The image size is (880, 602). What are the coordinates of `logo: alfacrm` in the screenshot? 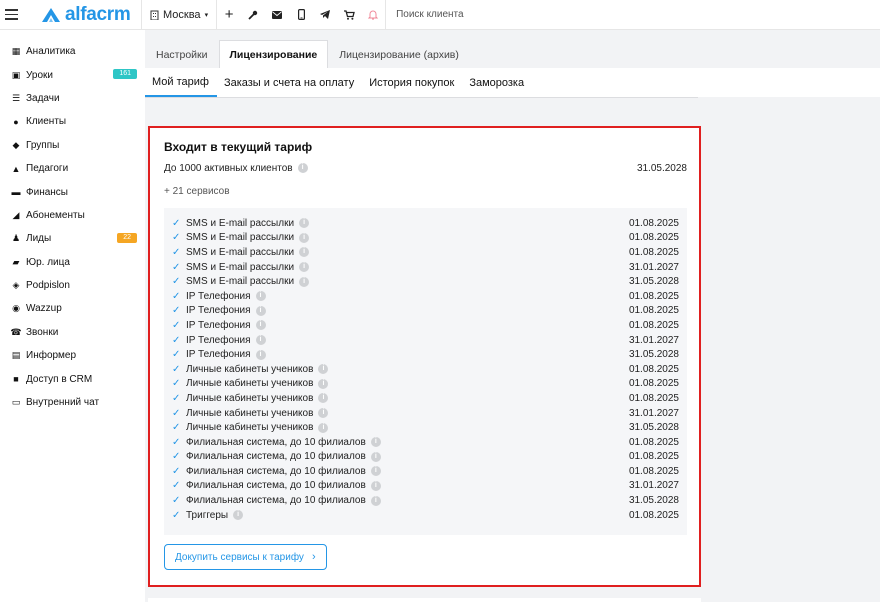 It's located at (91, 15).